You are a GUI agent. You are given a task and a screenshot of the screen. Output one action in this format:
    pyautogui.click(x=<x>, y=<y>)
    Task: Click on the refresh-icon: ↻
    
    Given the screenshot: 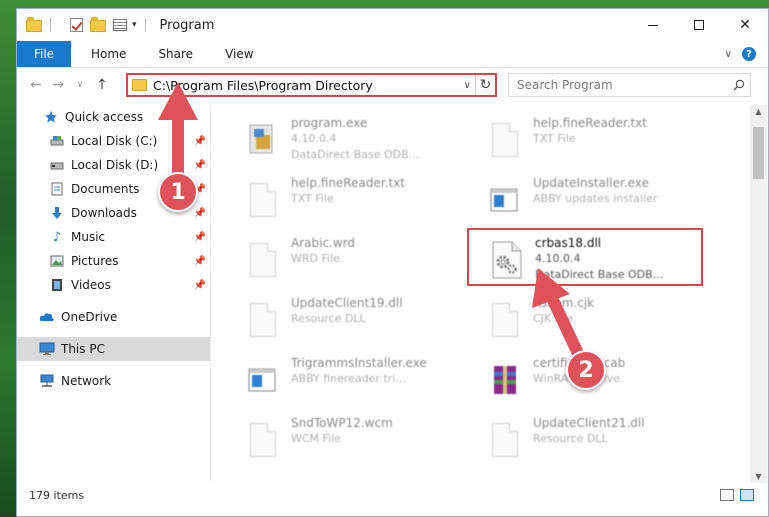 What is the action you would take?
    pyautogui.click(x=485, y=85)
    